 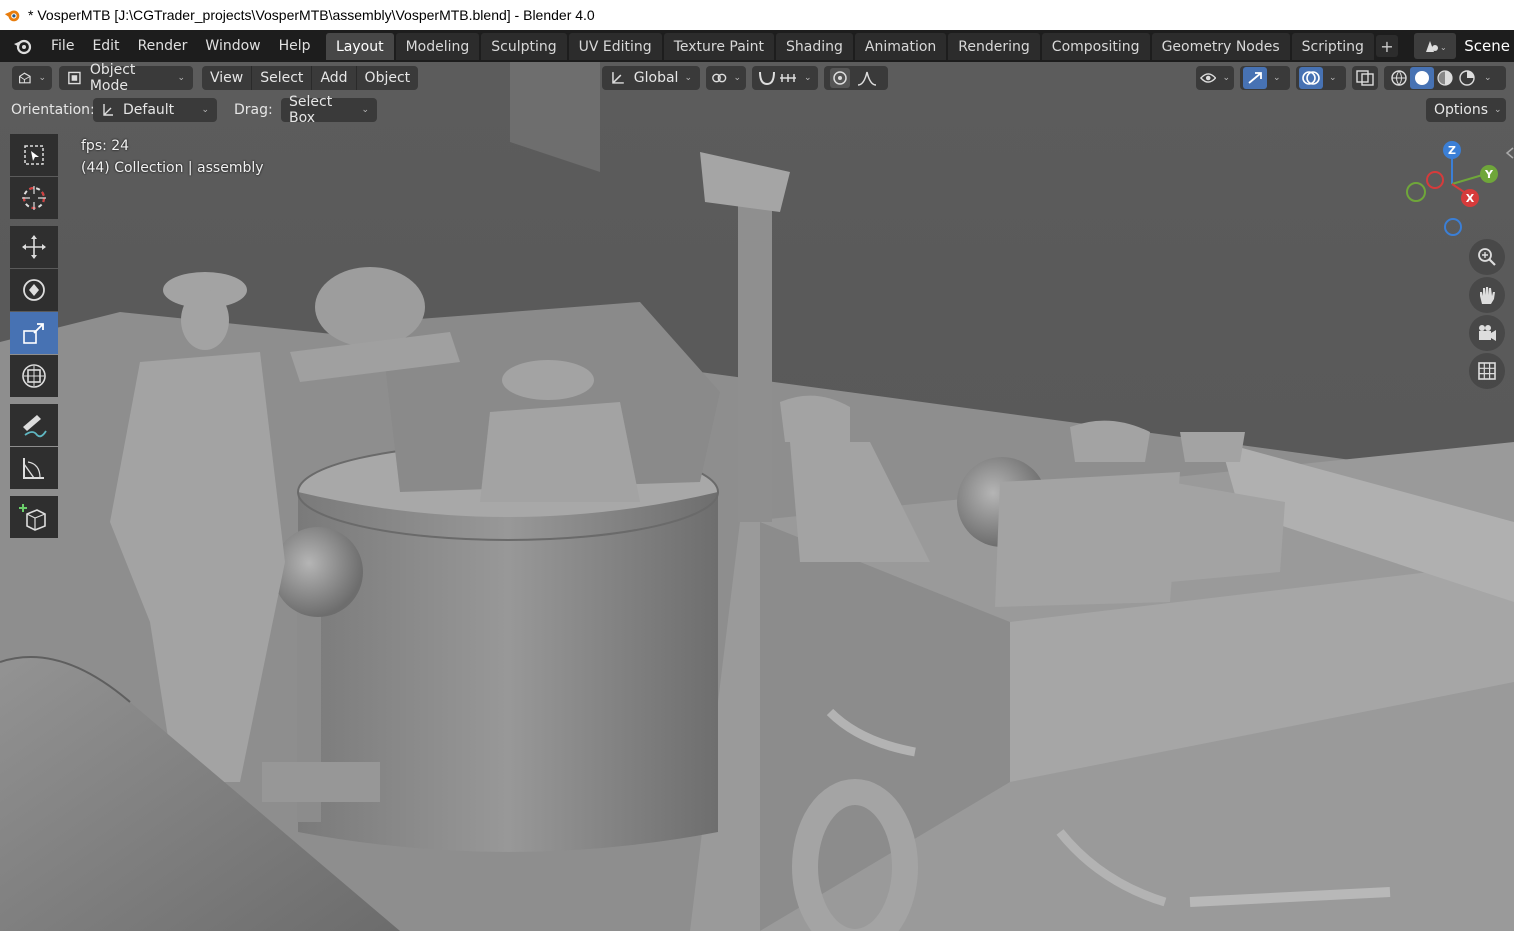 I want to click on menu-file: File, so click(x=62, y=46).